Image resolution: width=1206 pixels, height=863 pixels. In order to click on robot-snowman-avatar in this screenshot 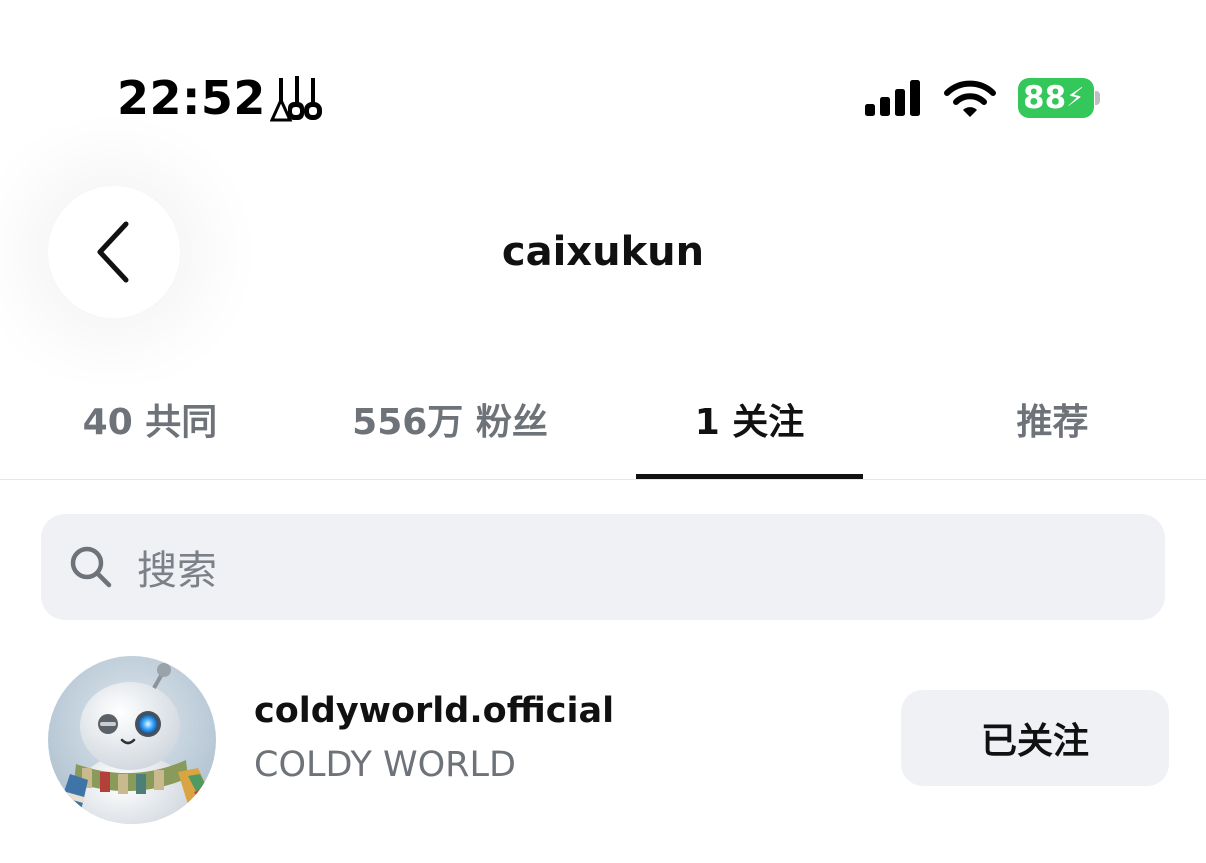, I will do `click(132, 740)`.